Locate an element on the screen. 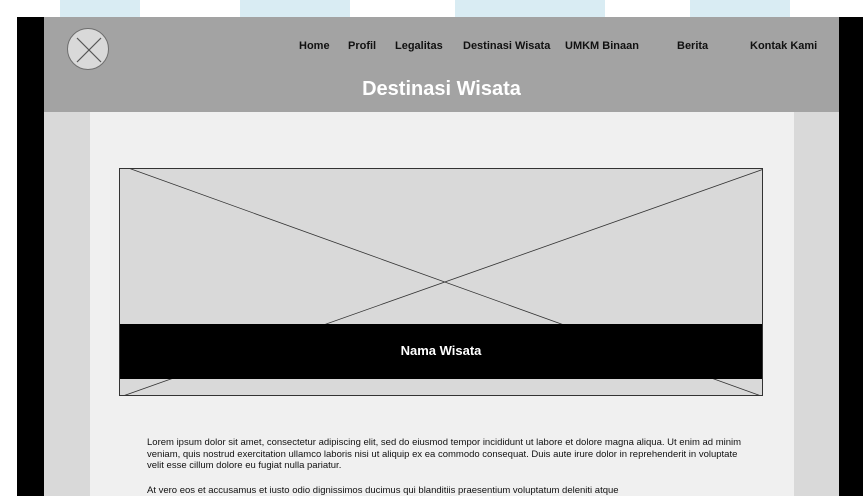 Image resolution: width=863 pixels, height=496 pixels. site-logo is located at coordinates (88, 49).